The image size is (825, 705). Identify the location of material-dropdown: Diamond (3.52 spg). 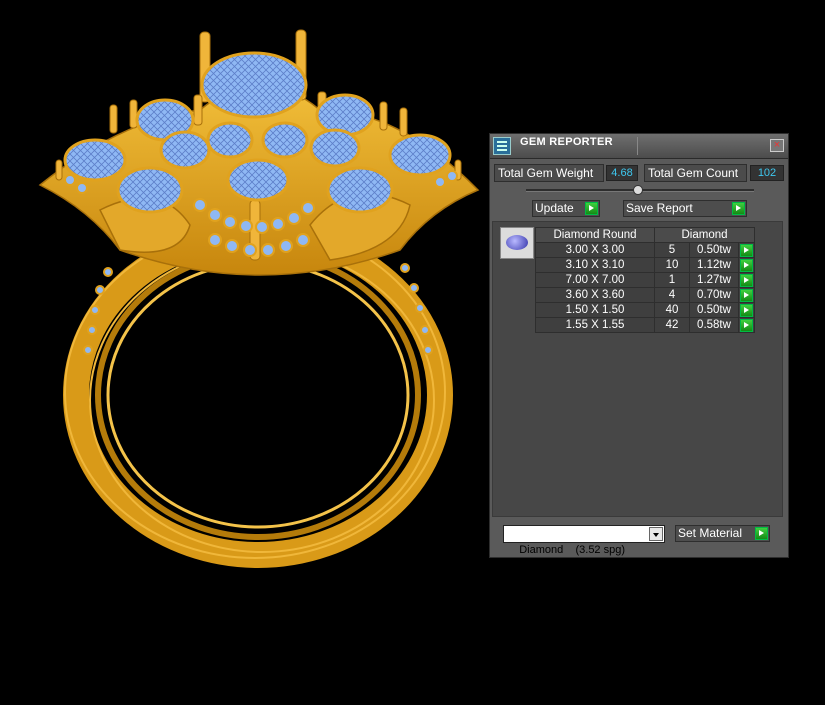
(584, 540).